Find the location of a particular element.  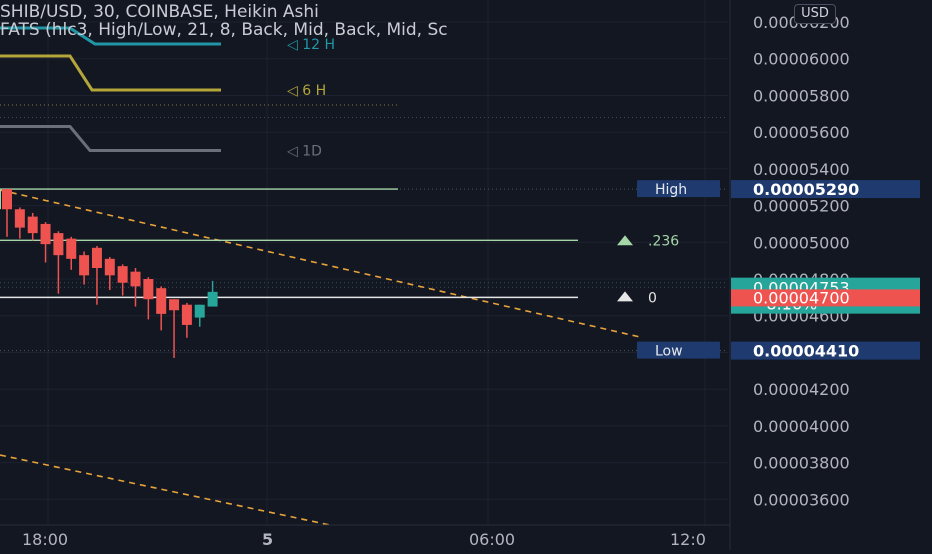

price-tick-label: 0.00005400 is located at coordinates (801, 169).